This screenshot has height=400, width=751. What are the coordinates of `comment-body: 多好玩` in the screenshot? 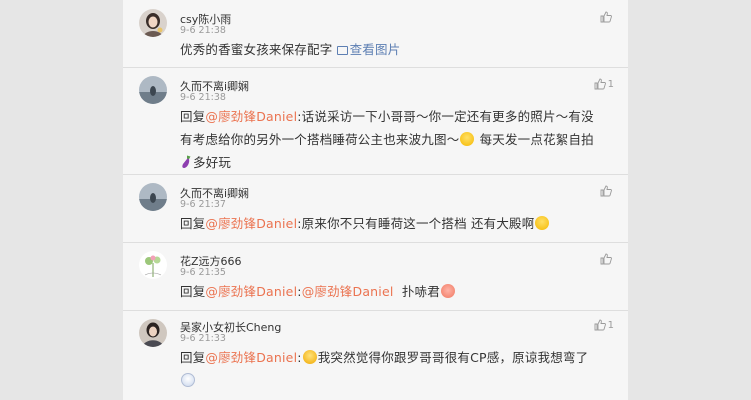 It's located at (212, 162).